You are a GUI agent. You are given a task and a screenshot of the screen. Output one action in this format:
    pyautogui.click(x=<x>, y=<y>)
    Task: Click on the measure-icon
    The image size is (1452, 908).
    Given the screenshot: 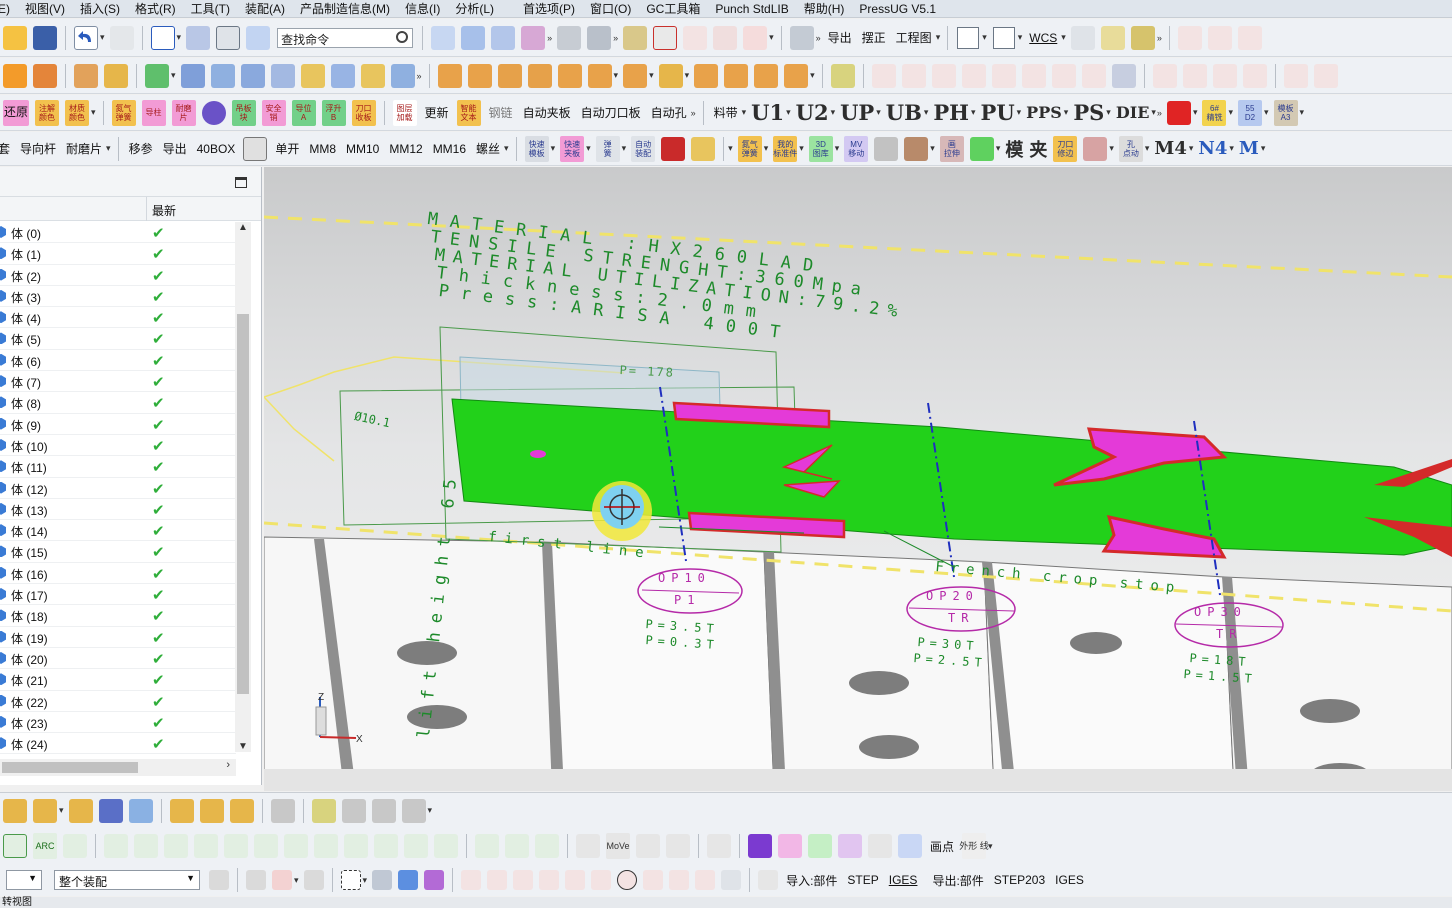 What is the action you would take?
    pyautogui.click(x=635, y=37)
    